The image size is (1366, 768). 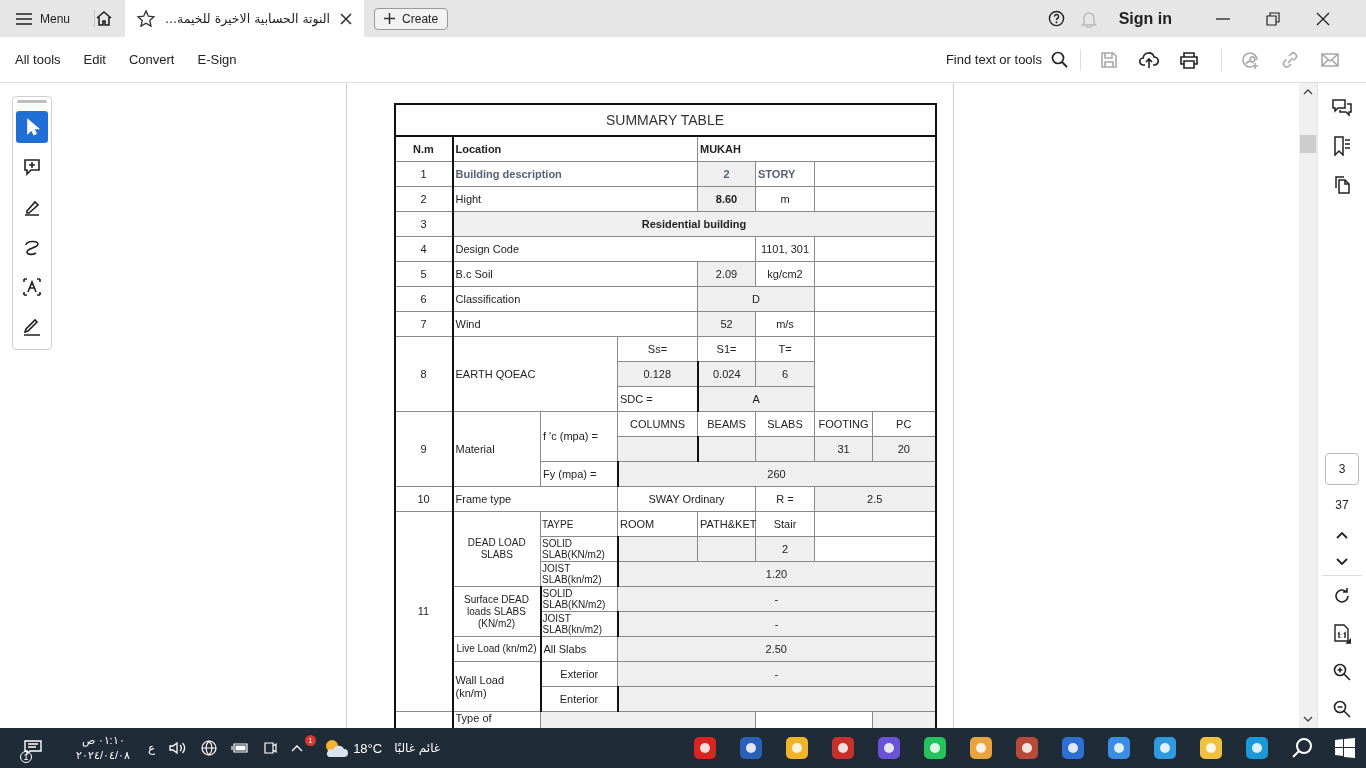 What do you see at coordinates (535, 374) in the screenshot?
I see `table-cell: EARTH QOEAC` at bounding box center [535, 374].